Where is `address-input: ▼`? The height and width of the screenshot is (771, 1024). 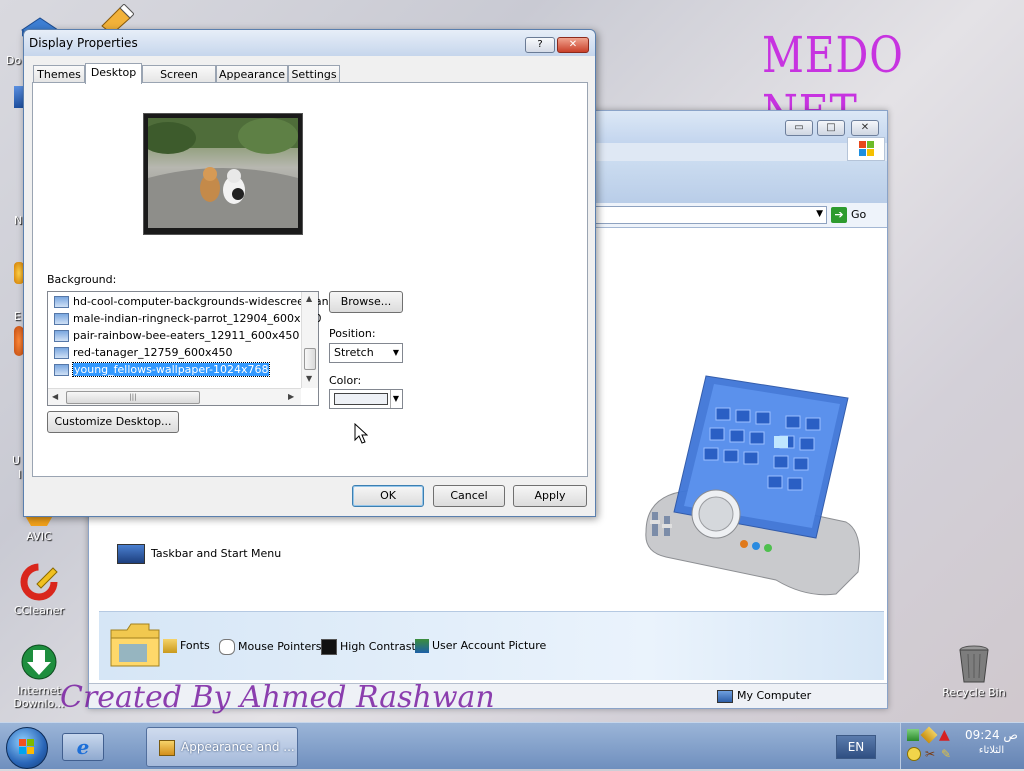
address-input: ▼ is located at coordinates (711, 215).